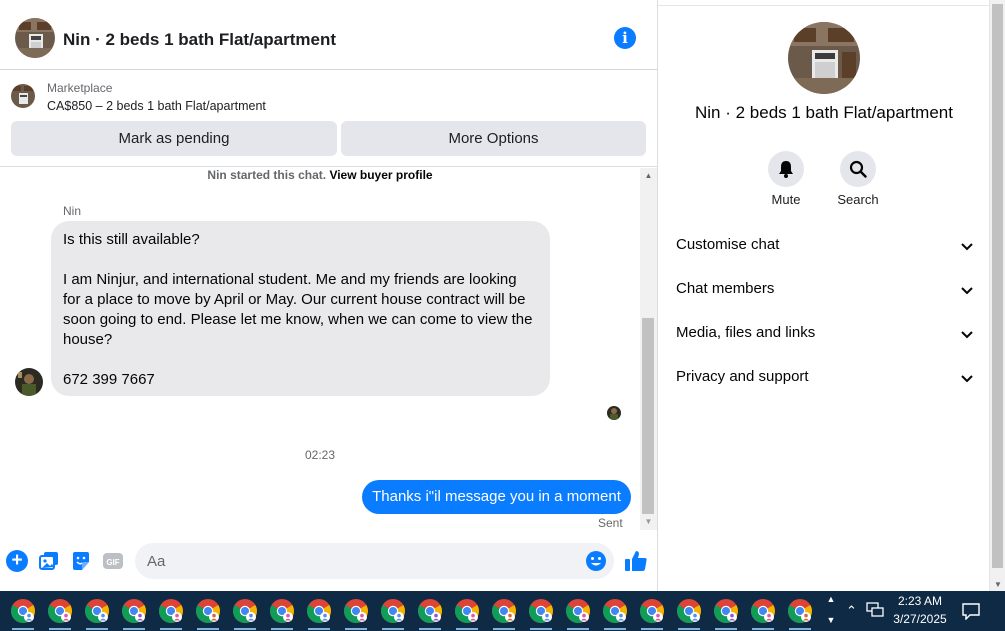  What do you see at coordinates (156, 106) in the screenshot?
I see `listing-price-title: CA$850 – 2 beds 1 bath Flat/apartment` at bounding box center [156, 106].